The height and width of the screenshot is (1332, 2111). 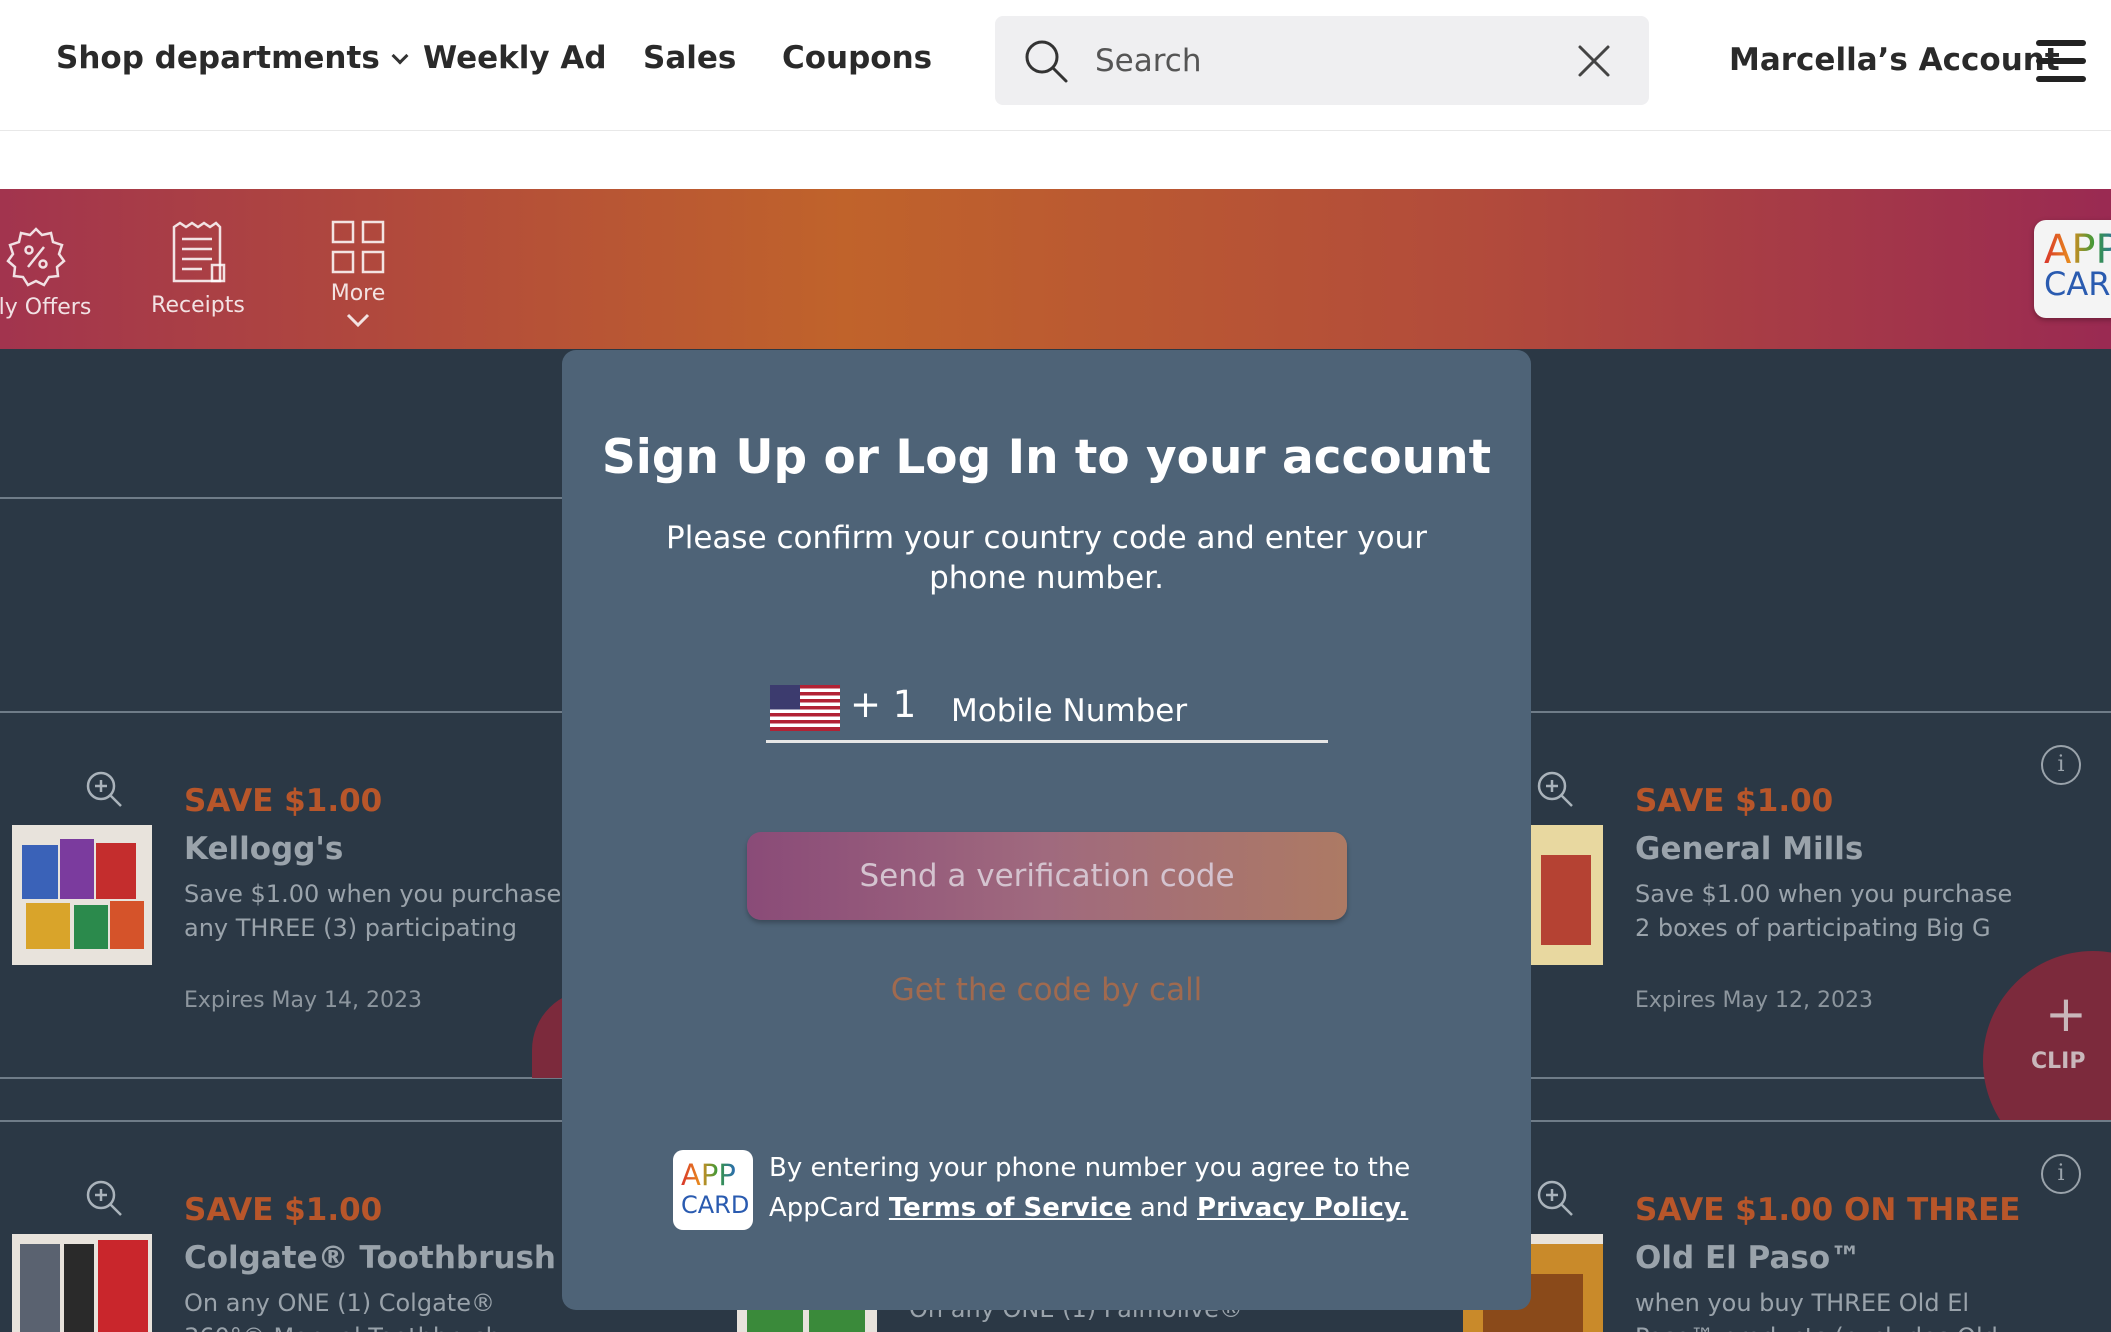 What do you see at coordinates (218, 58) in the screenshot?
I see `nav-shop-departments-label: Shop departments` at bounding box center [218, 58].